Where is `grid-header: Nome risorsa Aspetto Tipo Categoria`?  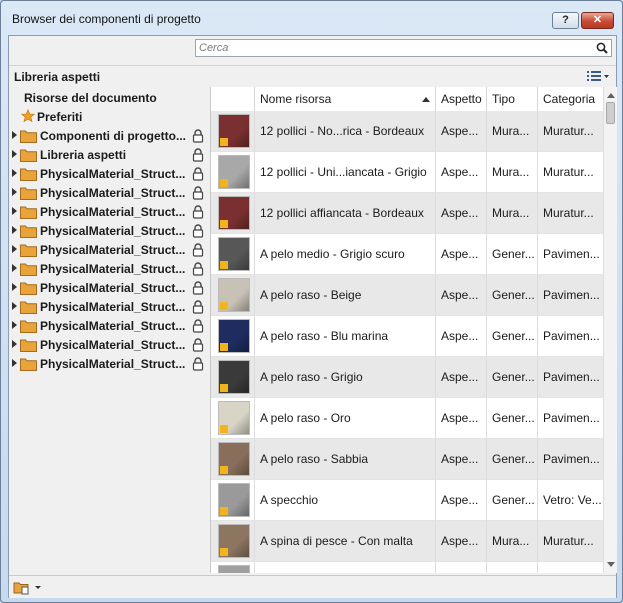
grid-header: Nome risorsa Aspetto Tipo Categoria is located at coordinates (407, 99).